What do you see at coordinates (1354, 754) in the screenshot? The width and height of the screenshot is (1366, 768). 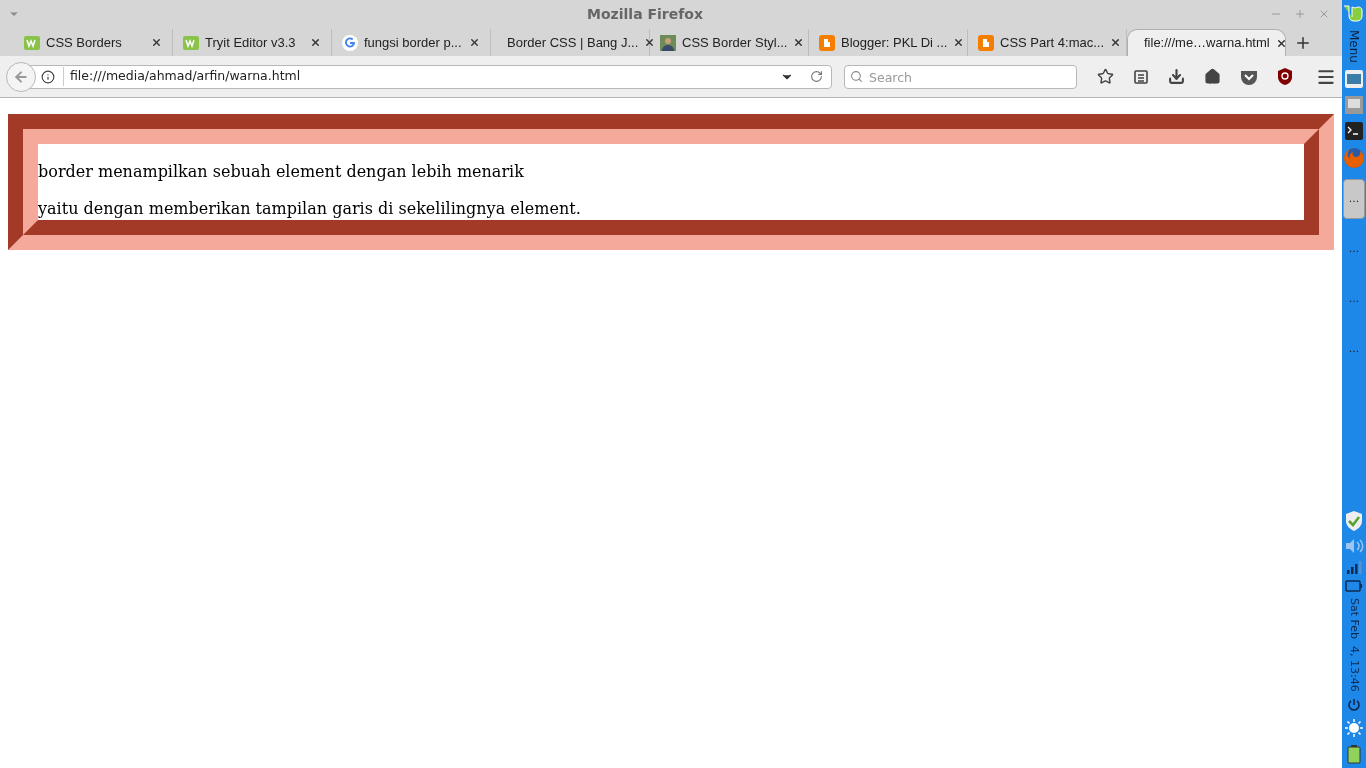 I see `power-battery-icon` at bounding box center [1354, 754].